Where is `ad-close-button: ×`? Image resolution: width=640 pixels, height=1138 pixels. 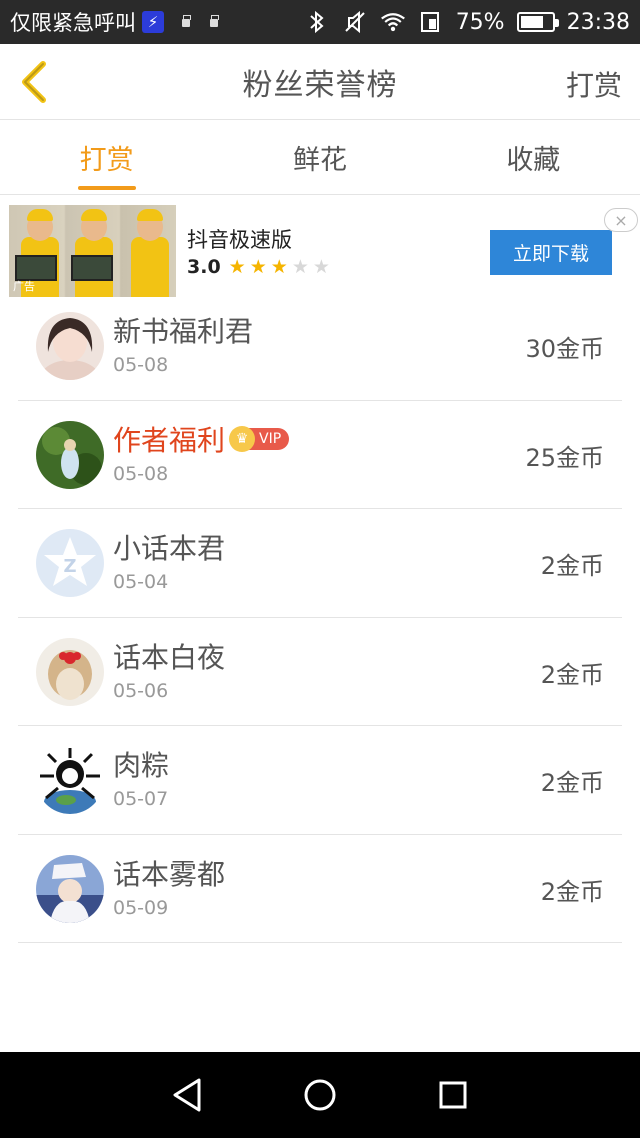 ad-close-button: × is located at coordinates (621, 220).